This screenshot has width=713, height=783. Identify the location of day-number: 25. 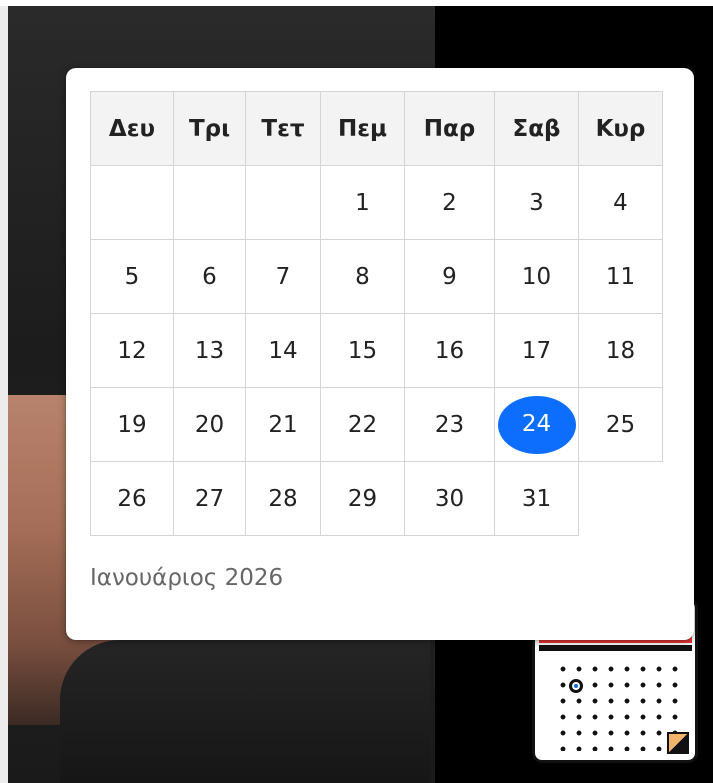
(620, 424).